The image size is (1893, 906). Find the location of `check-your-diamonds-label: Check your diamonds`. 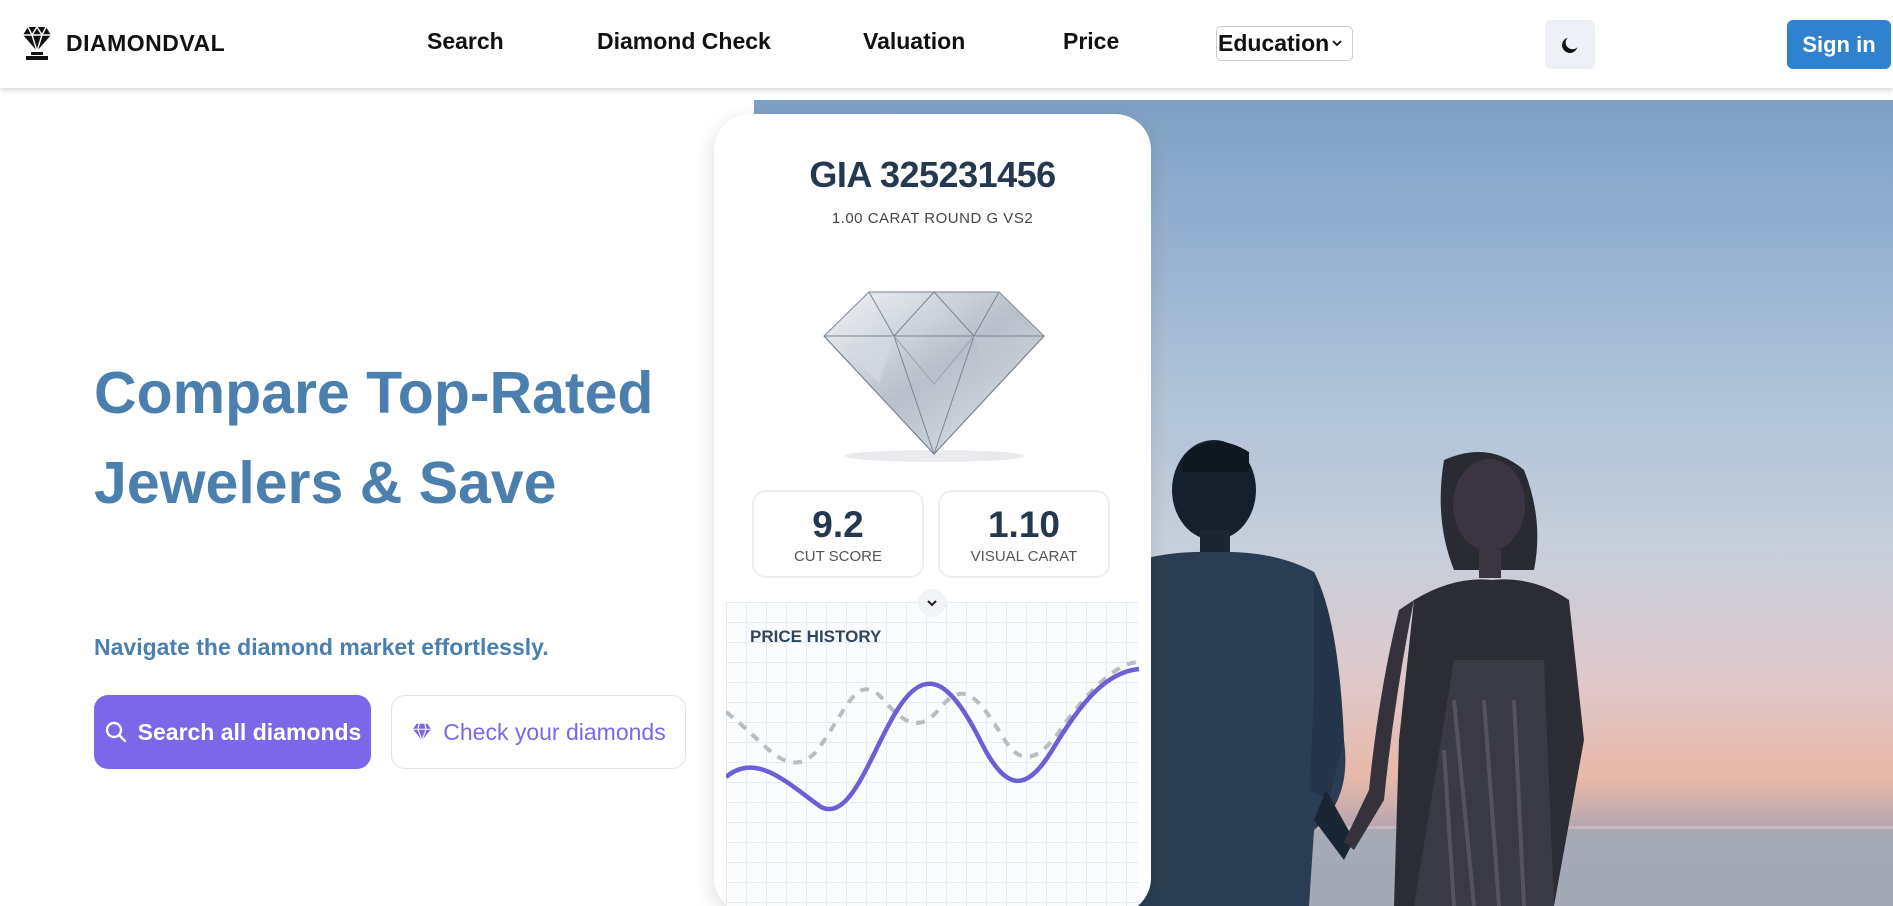

check-your-diamonds-label: Check your diamonds is located at coordinates (554, 731).